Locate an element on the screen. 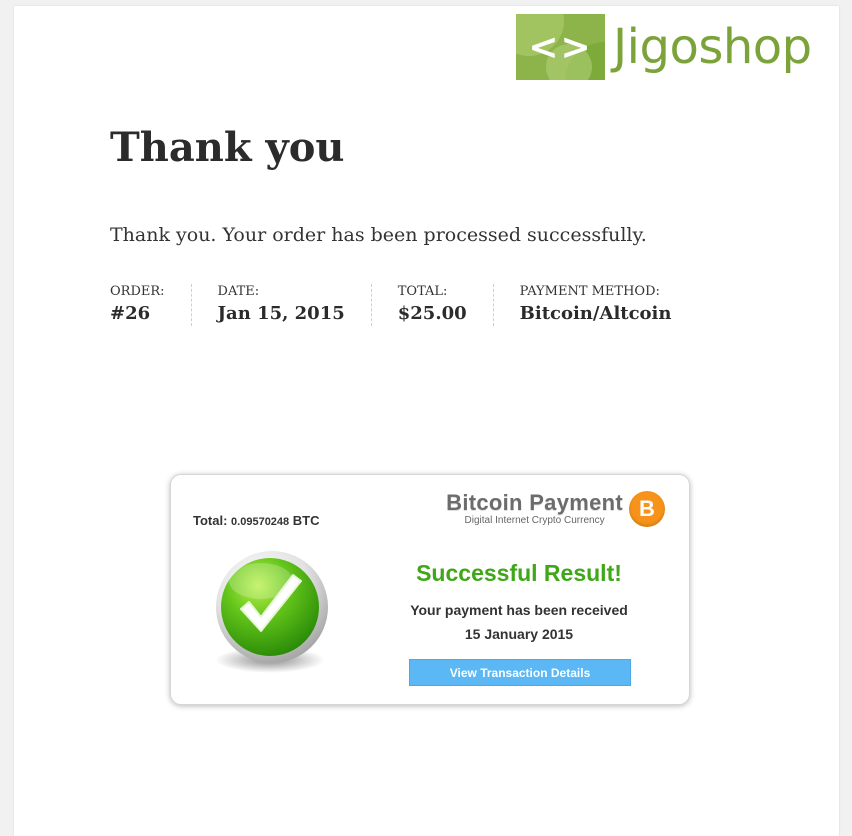 The width and height of the screenshot is (852, 836). order-number-label: ORDER: is located at coordinates (137, 291).